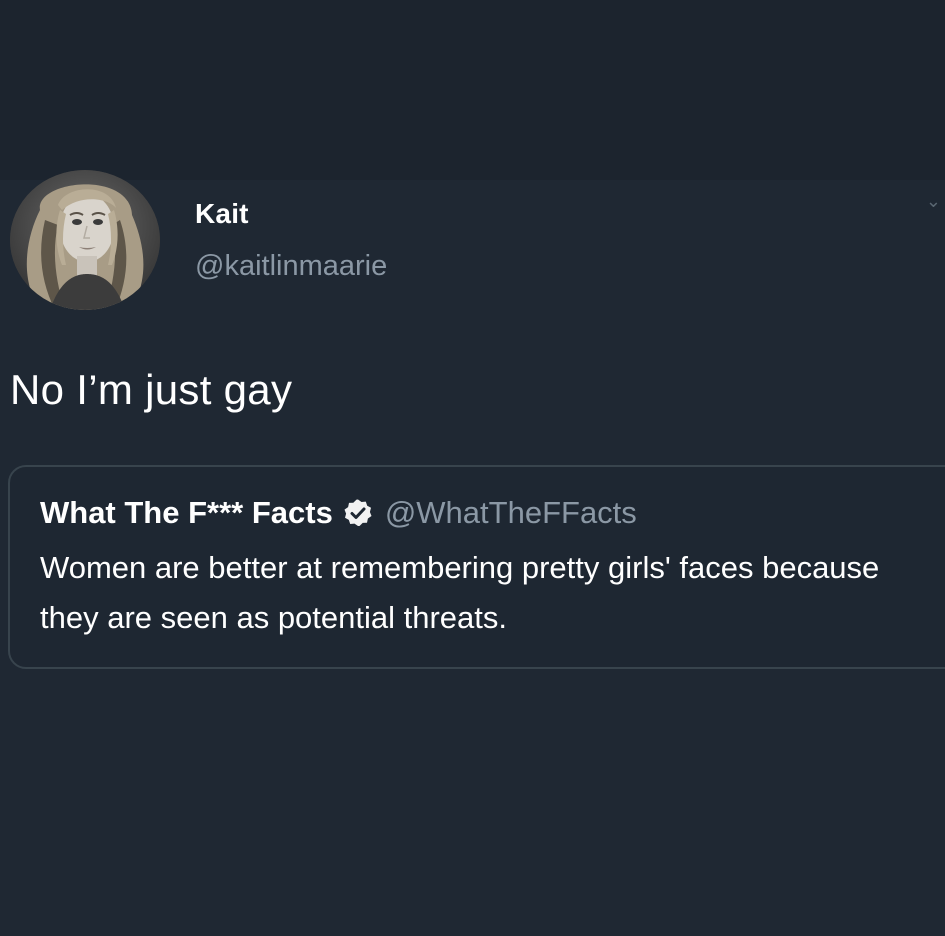 The width and height of the screenshot is (945, 936). I want to click on avatar, so click(85, 240).